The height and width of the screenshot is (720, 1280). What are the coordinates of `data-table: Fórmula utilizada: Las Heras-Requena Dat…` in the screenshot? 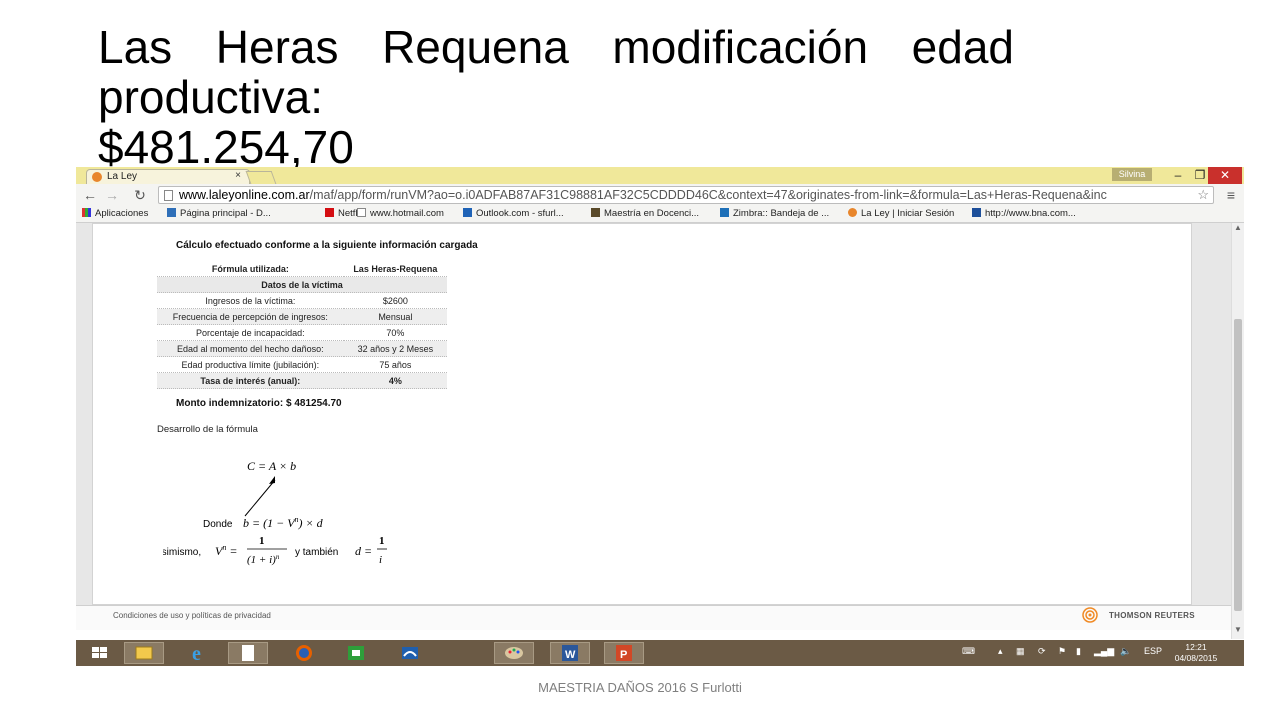 It's located at (302, 325).